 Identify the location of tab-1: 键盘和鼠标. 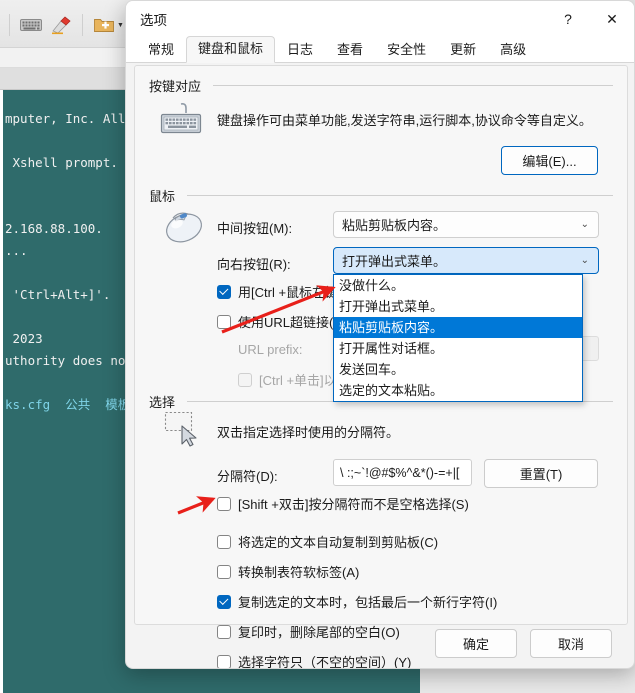
(231, 49).